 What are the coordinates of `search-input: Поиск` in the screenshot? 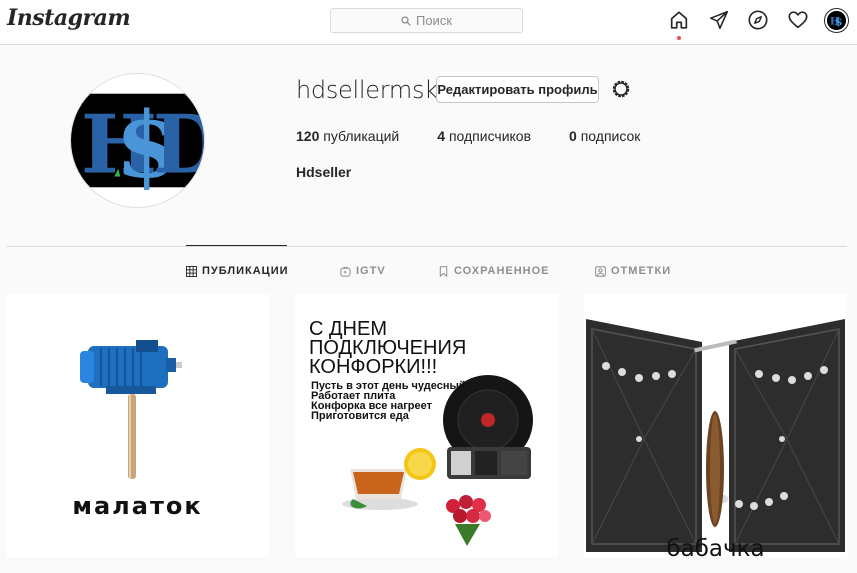 It's located at (426, 20).